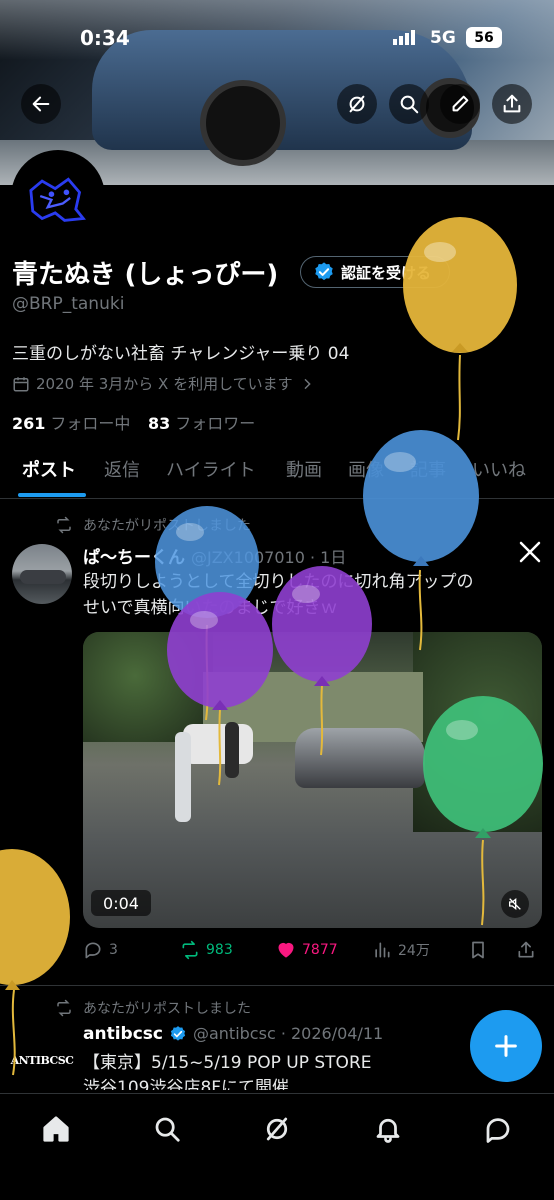  Describe the element at coordinates (123, 1034) in the screenshot. I see `post-author-name: antibcsc` at that location.